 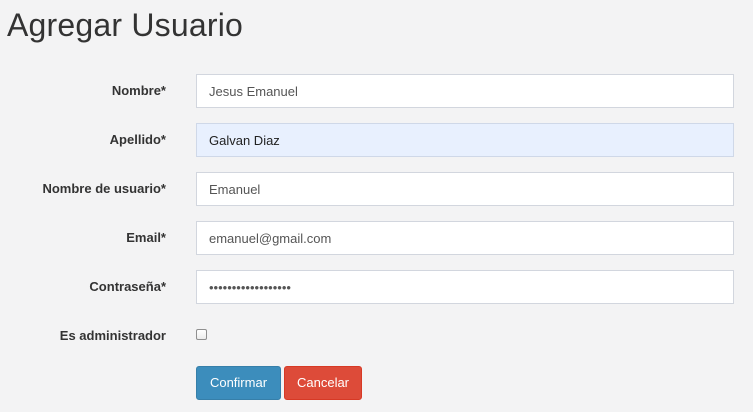 I want to click on form-row-nombre: Nombre*, so click(x=376, y=91).